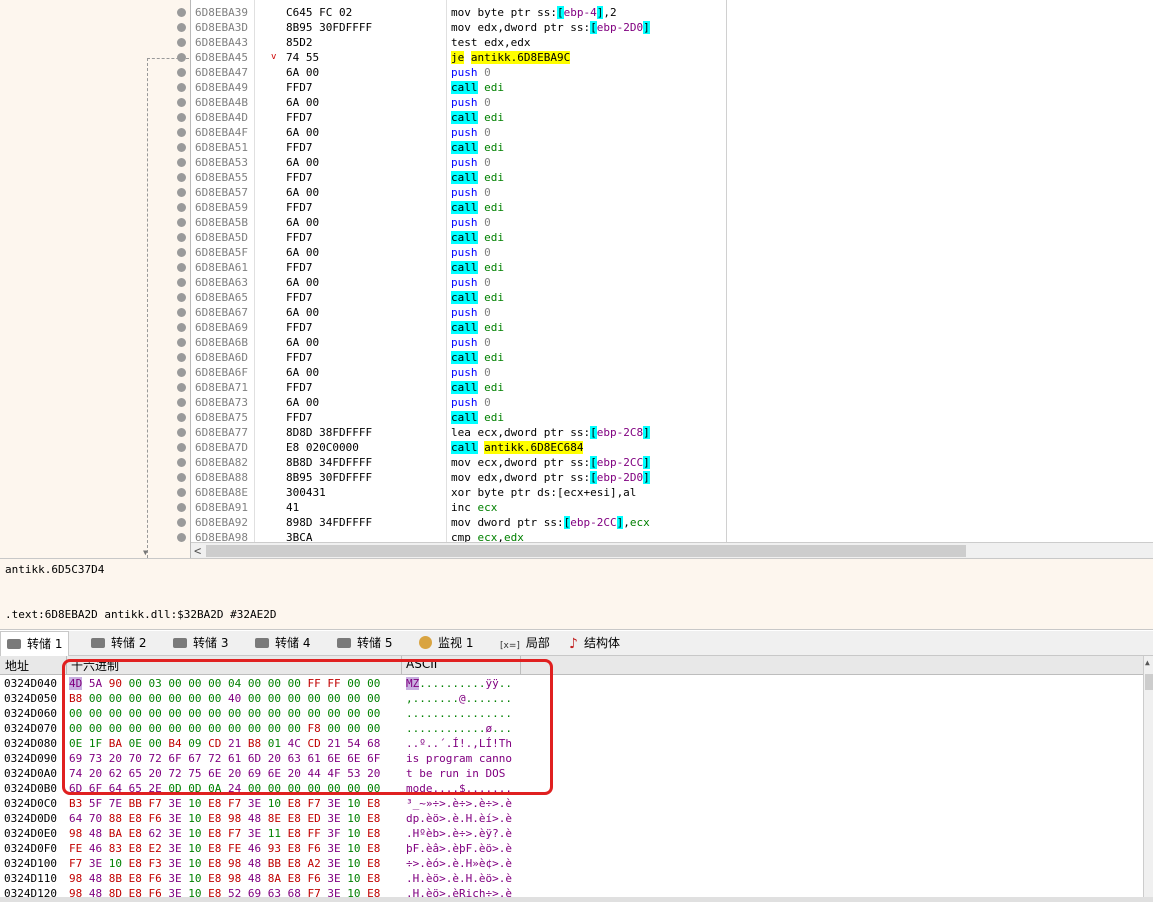 Image resolution: width=1153 pixels, height=902 pixels. What do you see at coordinates (314, 803) in the screenshot?
I see `hex-byte: F7` at bounding box center [314, 803].